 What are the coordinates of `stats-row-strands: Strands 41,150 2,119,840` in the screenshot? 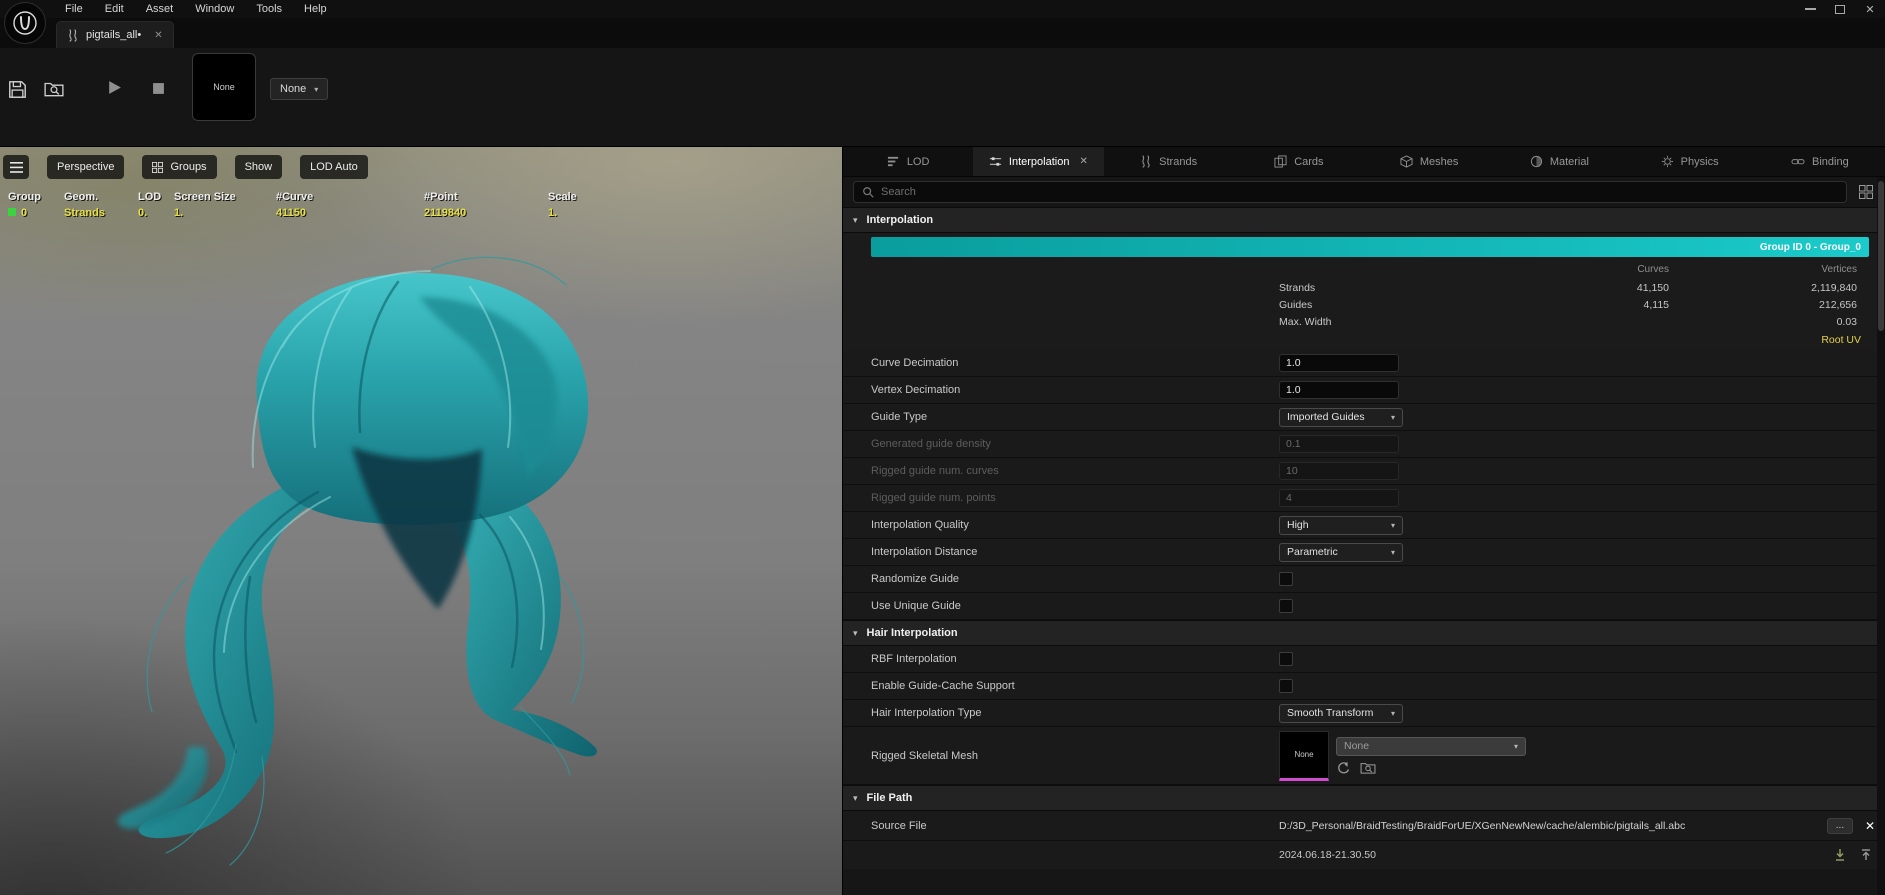 It's located at (1568, 287).